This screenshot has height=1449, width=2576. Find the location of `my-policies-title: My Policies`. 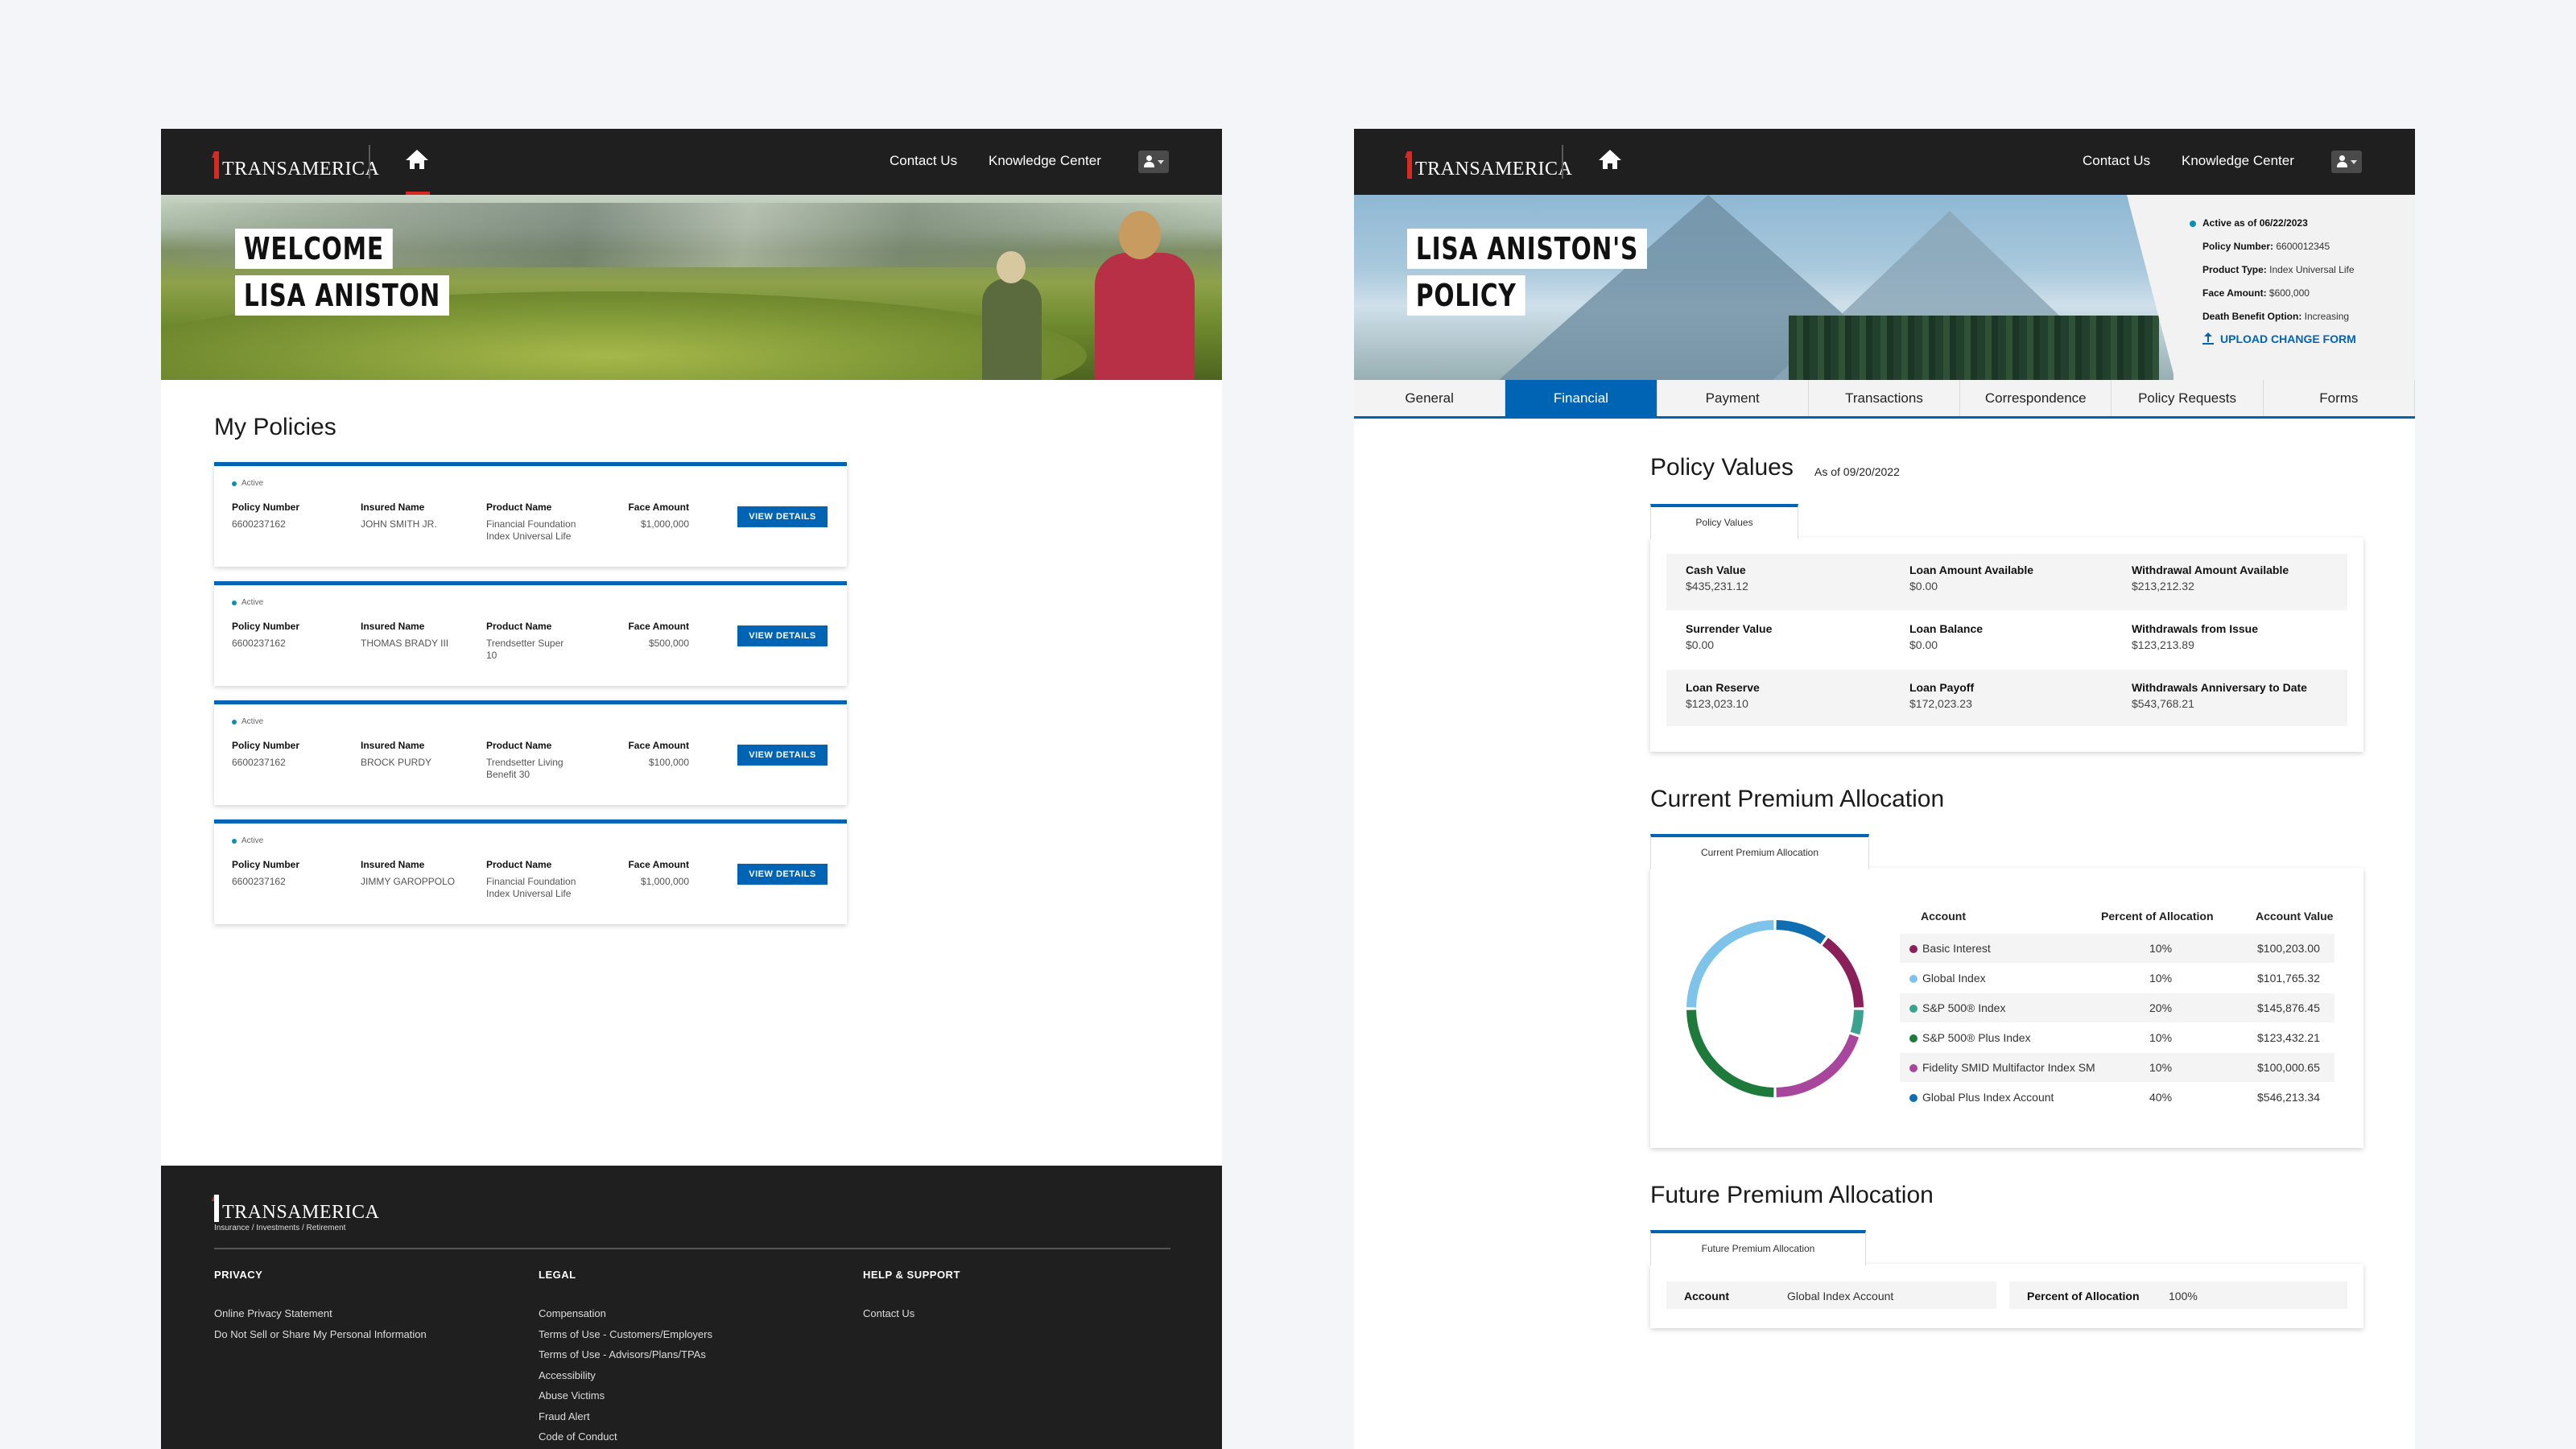

my-policies-title: My Policies is located at coordinates (275, 427).